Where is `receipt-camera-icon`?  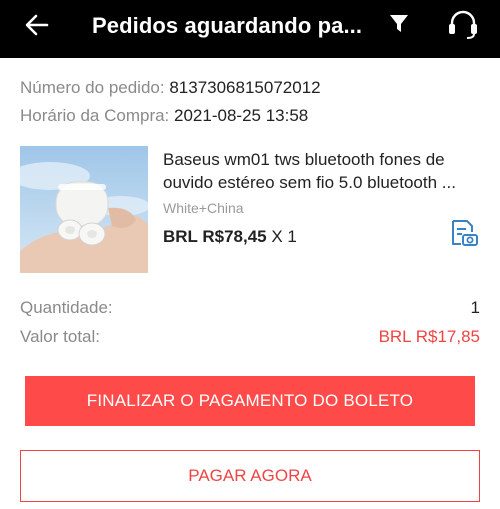
receipt-camera-icon is located at coordinates (465, 233).